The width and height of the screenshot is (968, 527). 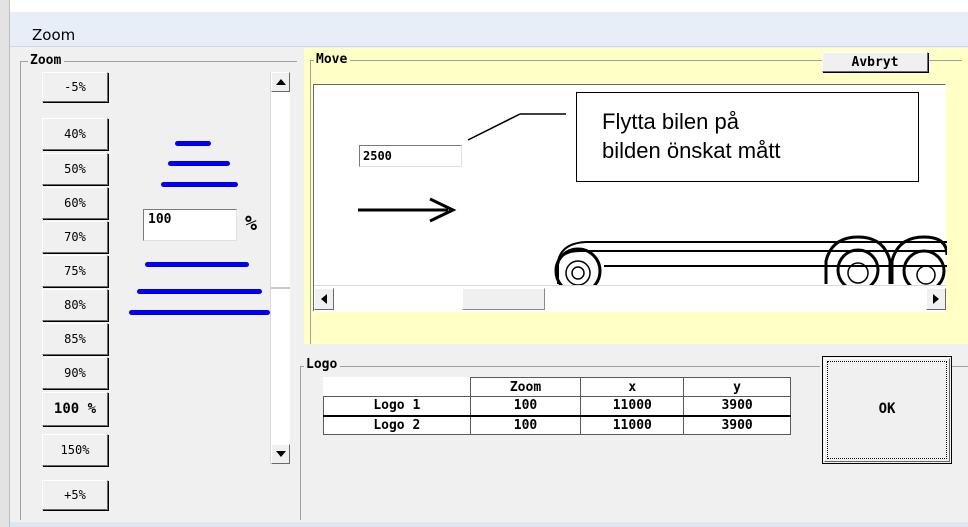 What do you see at coordinates (310, 202) in the screenshot?
I see `move-panel-border-left` at bounding box center [310, 202].